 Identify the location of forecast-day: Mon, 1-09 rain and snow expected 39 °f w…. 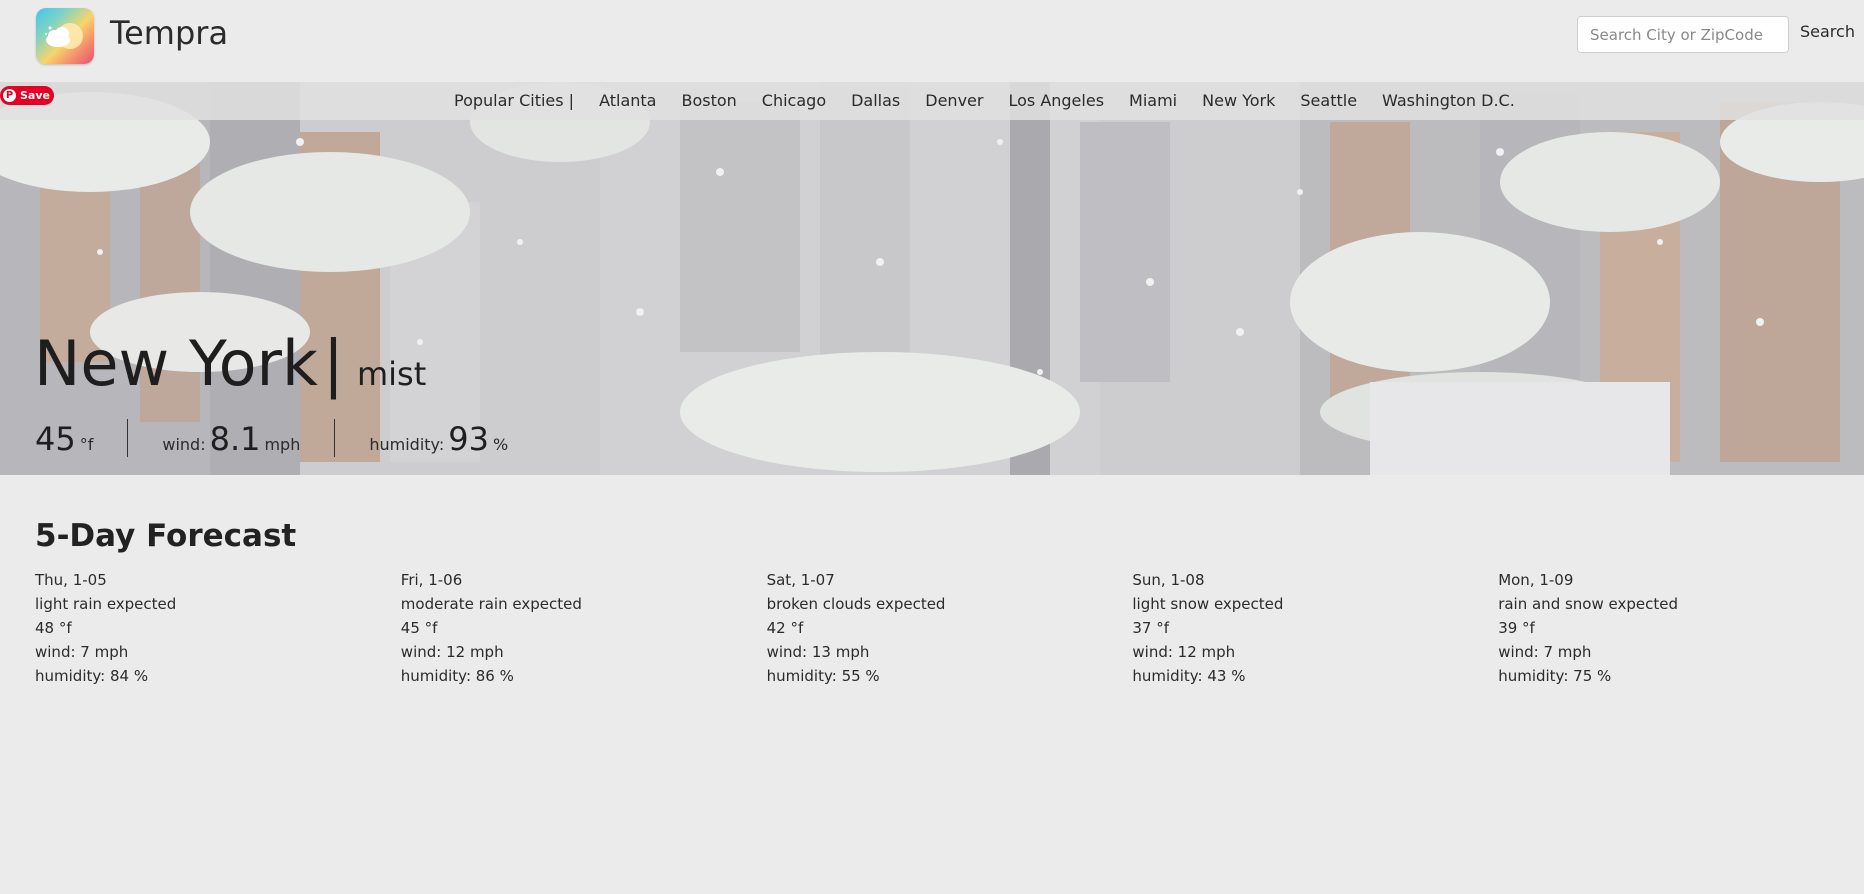
(1681, 628).